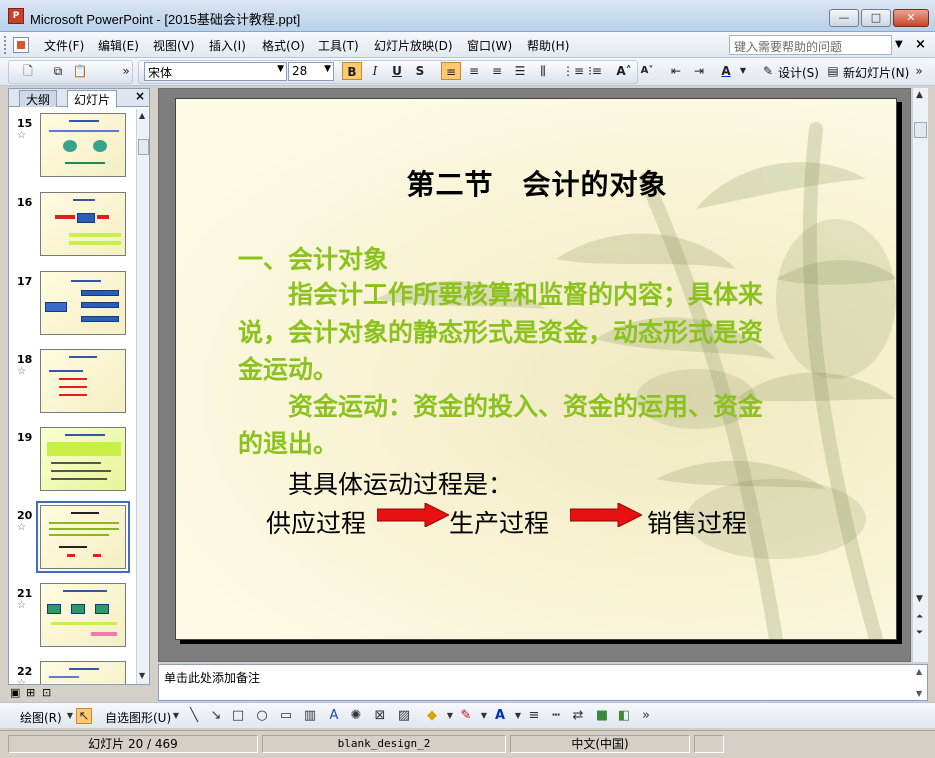  What do you see at coordinates (28, 71) in the screenshot?
I see `new-document-icon: 🗋` at bounding box center [28, 71].